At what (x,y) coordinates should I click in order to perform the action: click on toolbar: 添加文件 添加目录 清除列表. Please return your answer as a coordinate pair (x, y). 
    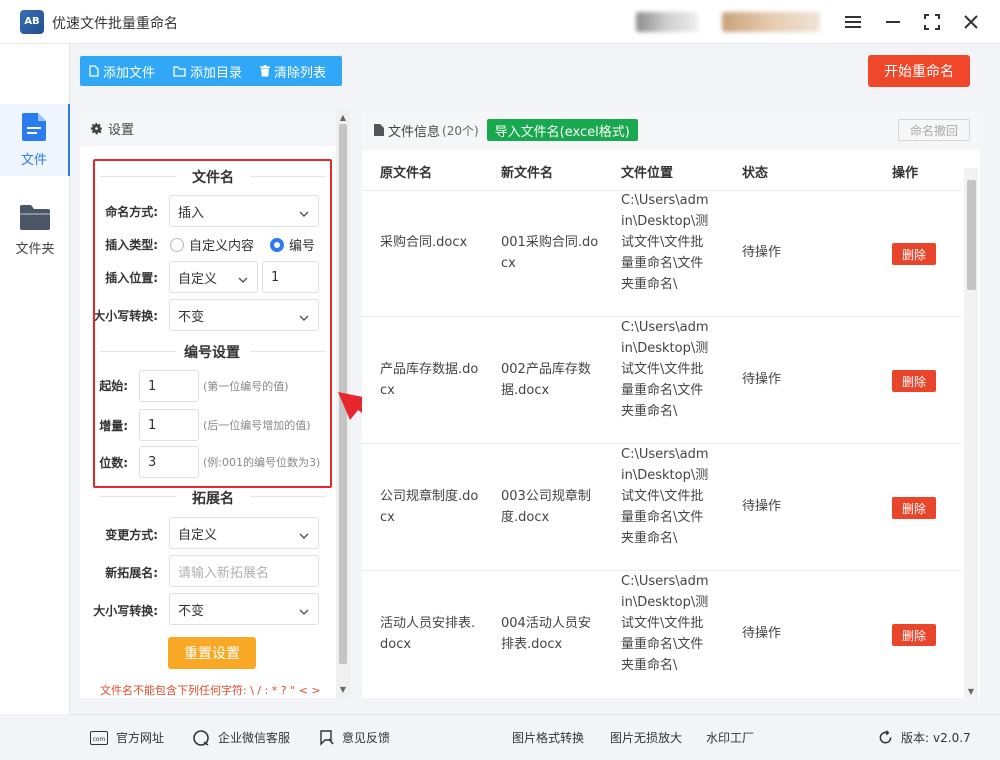
    Looking at the image, I should click on (211, 71).